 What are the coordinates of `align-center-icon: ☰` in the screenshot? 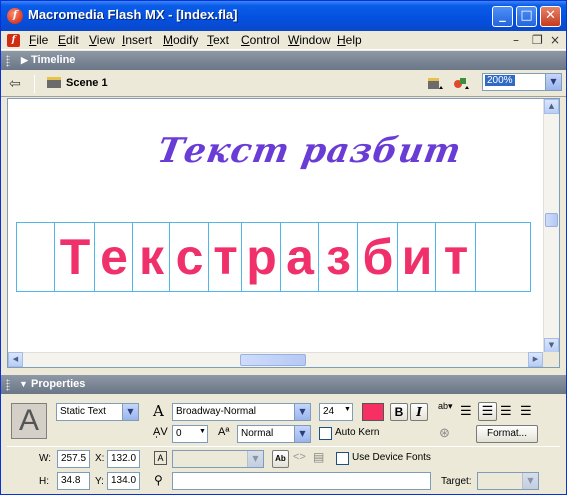 It's located at (487, 411).